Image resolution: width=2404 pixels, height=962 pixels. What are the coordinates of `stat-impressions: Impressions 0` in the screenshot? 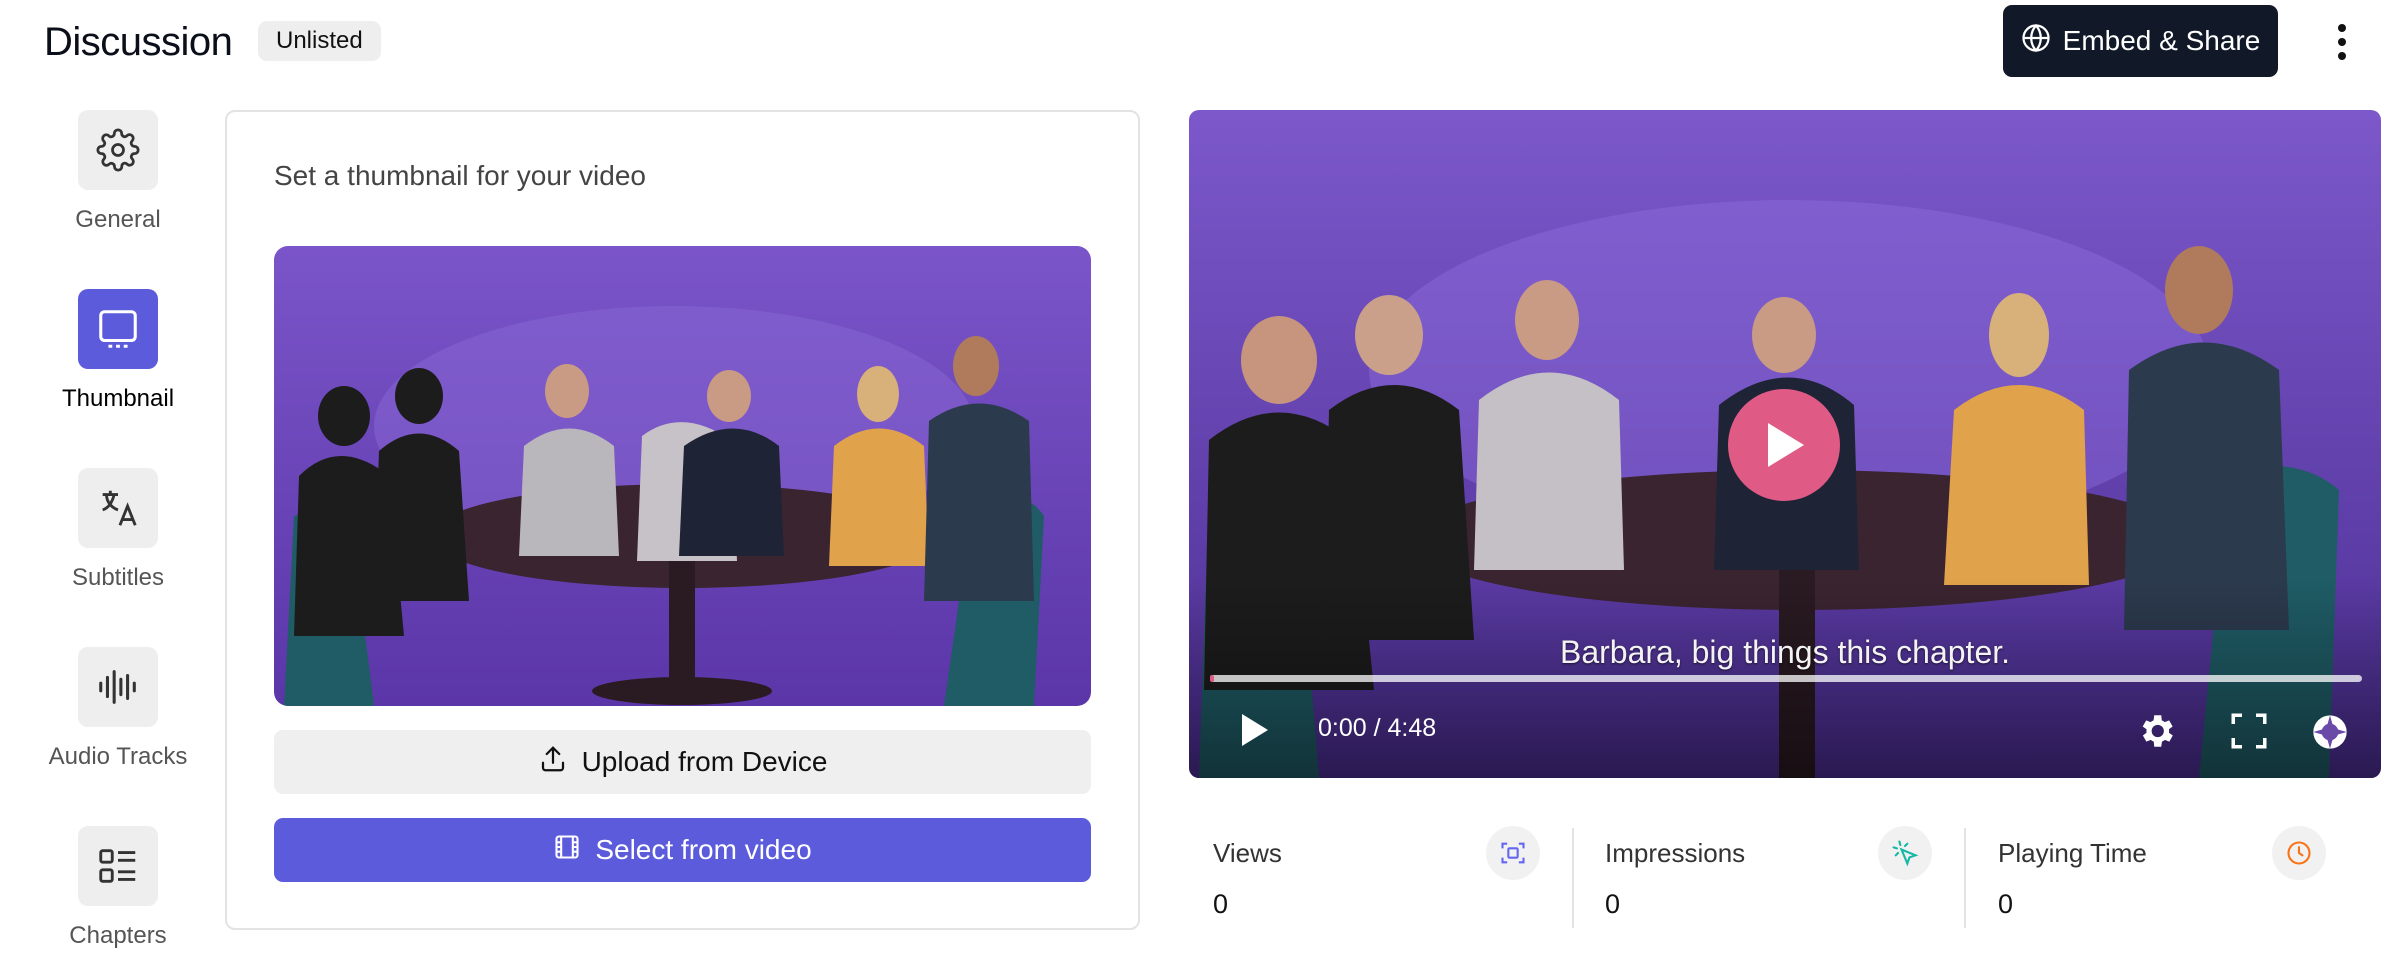 It's located at (1675, 879).